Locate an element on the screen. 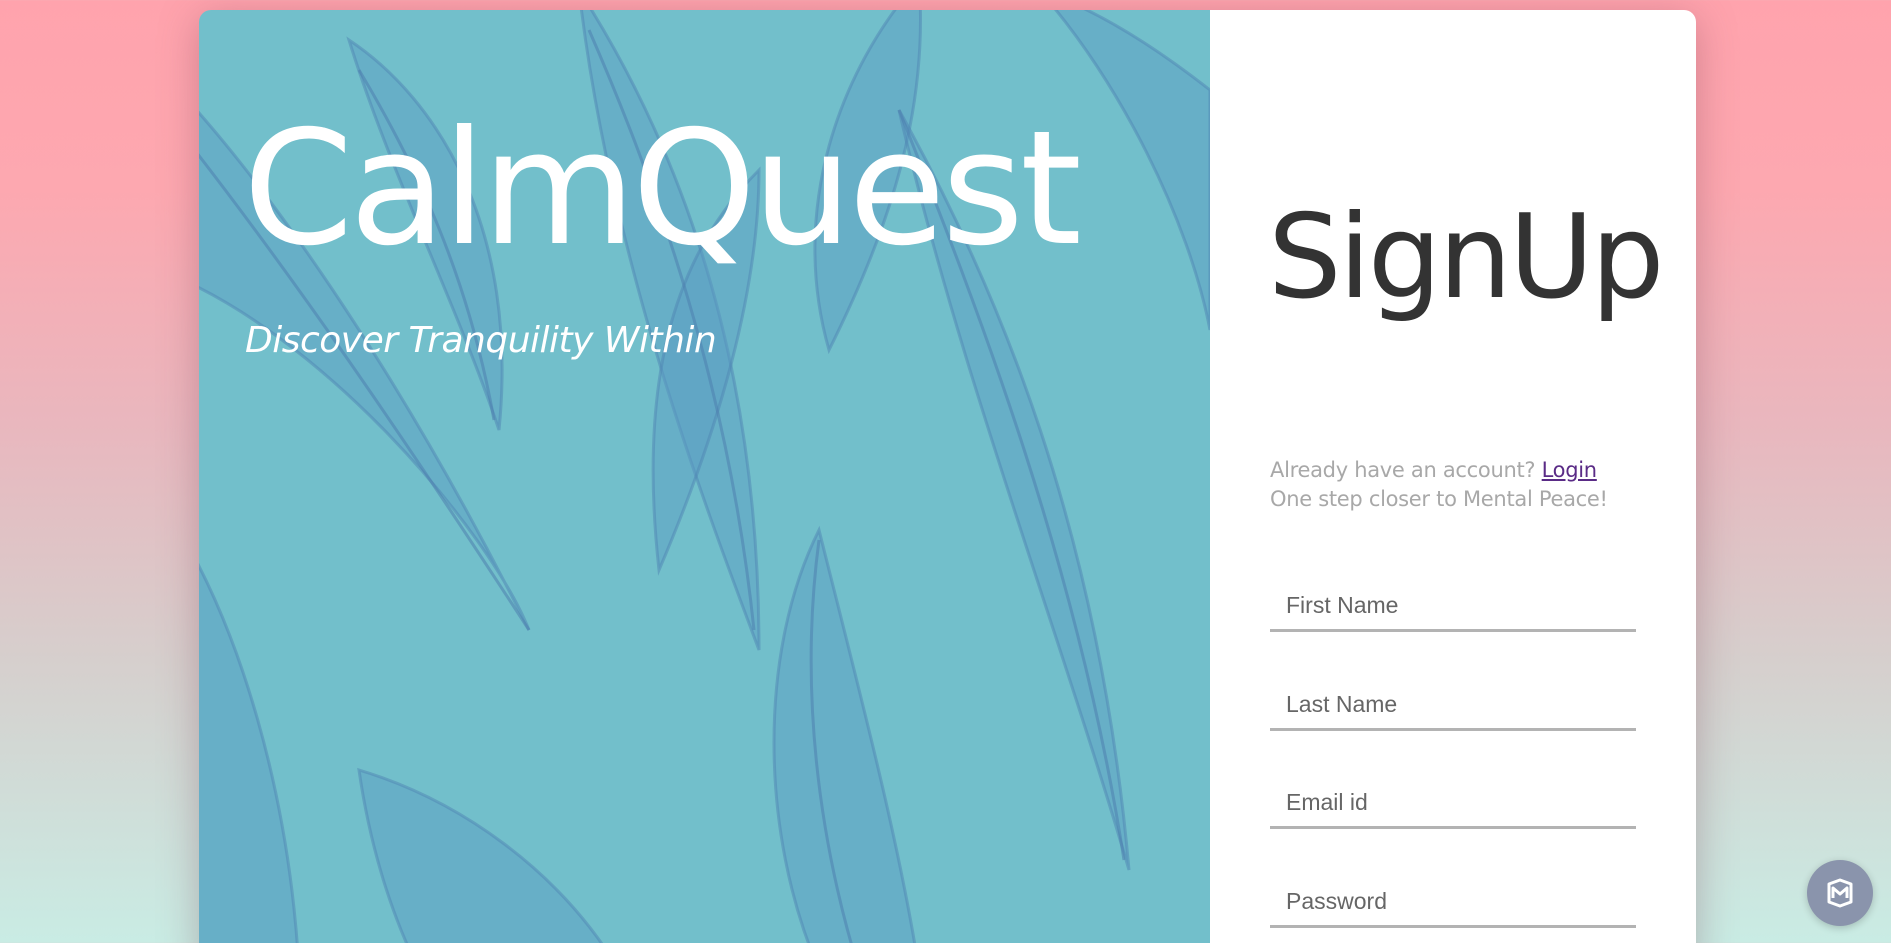  already-account-text: Already have an account? is located at coordinates (1403, 470).